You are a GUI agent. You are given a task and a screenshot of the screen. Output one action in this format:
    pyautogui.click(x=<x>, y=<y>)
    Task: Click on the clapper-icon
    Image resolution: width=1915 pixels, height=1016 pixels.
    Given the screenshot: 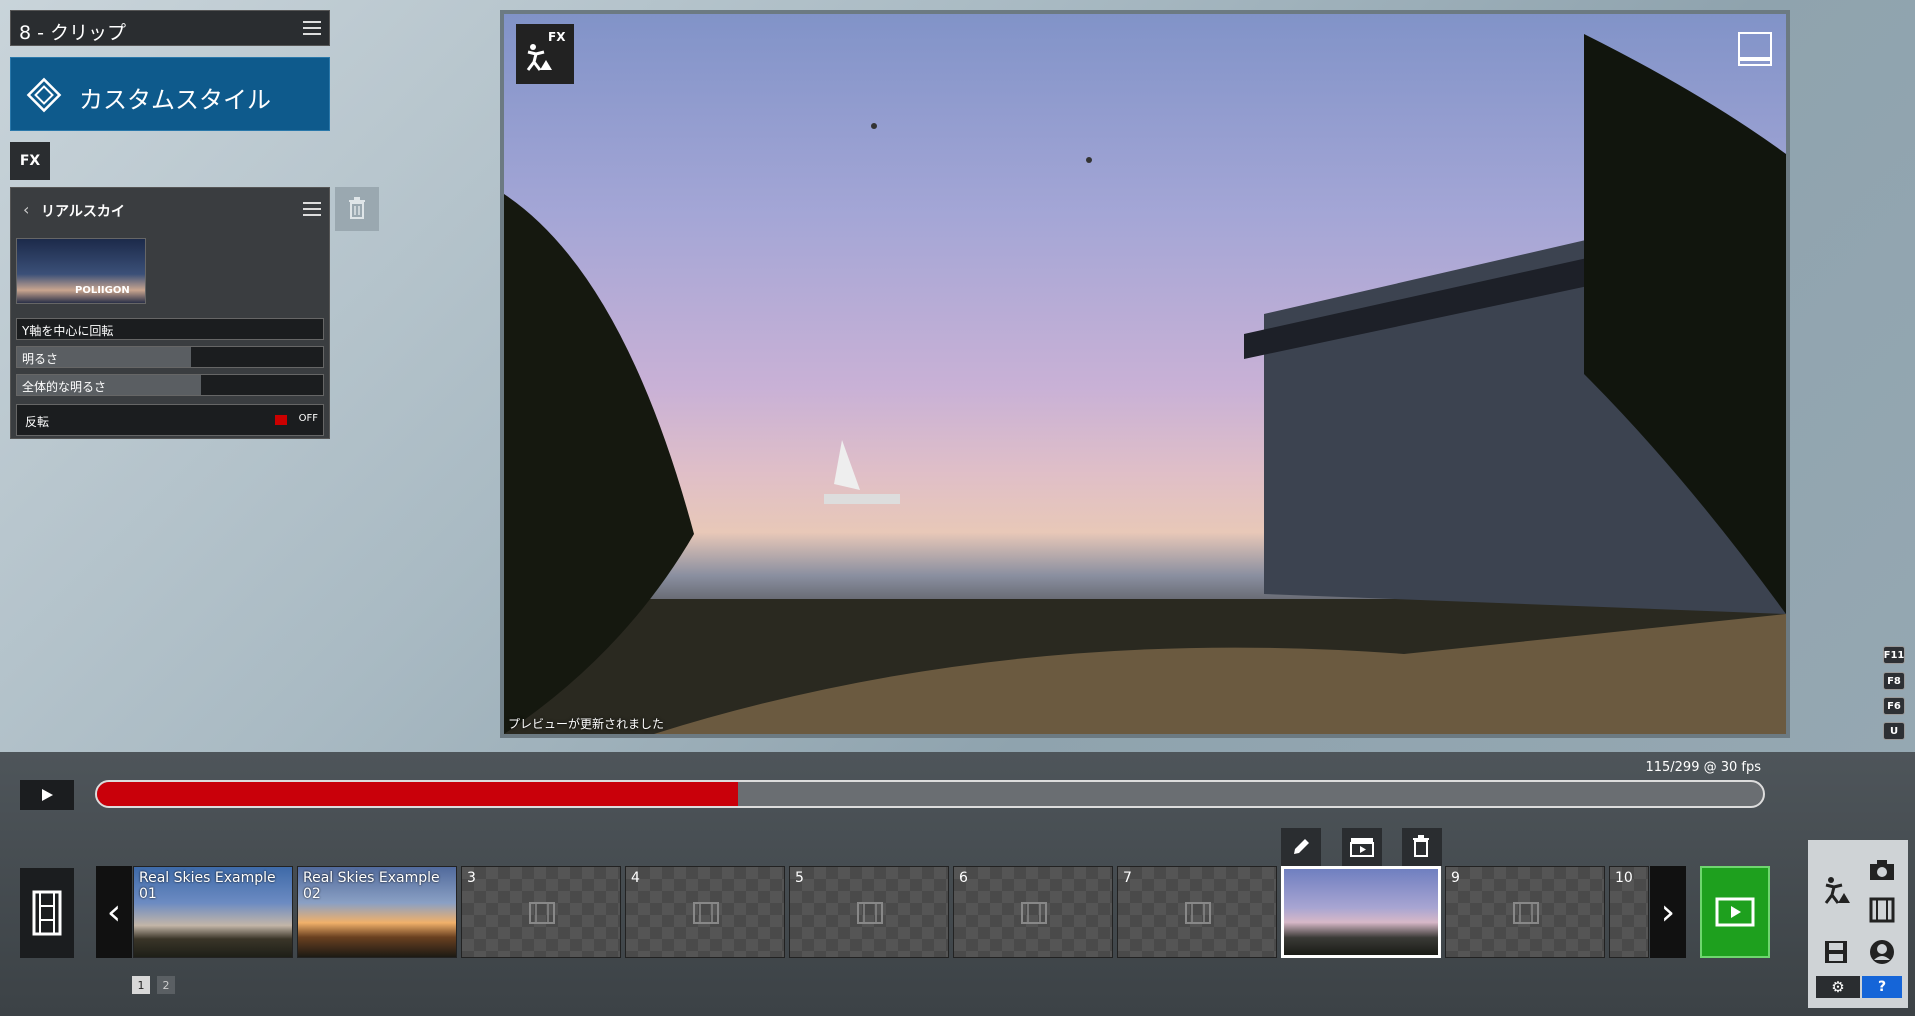 What is the action you would take?
    pyautogui.click(x=1362, y=847)
    